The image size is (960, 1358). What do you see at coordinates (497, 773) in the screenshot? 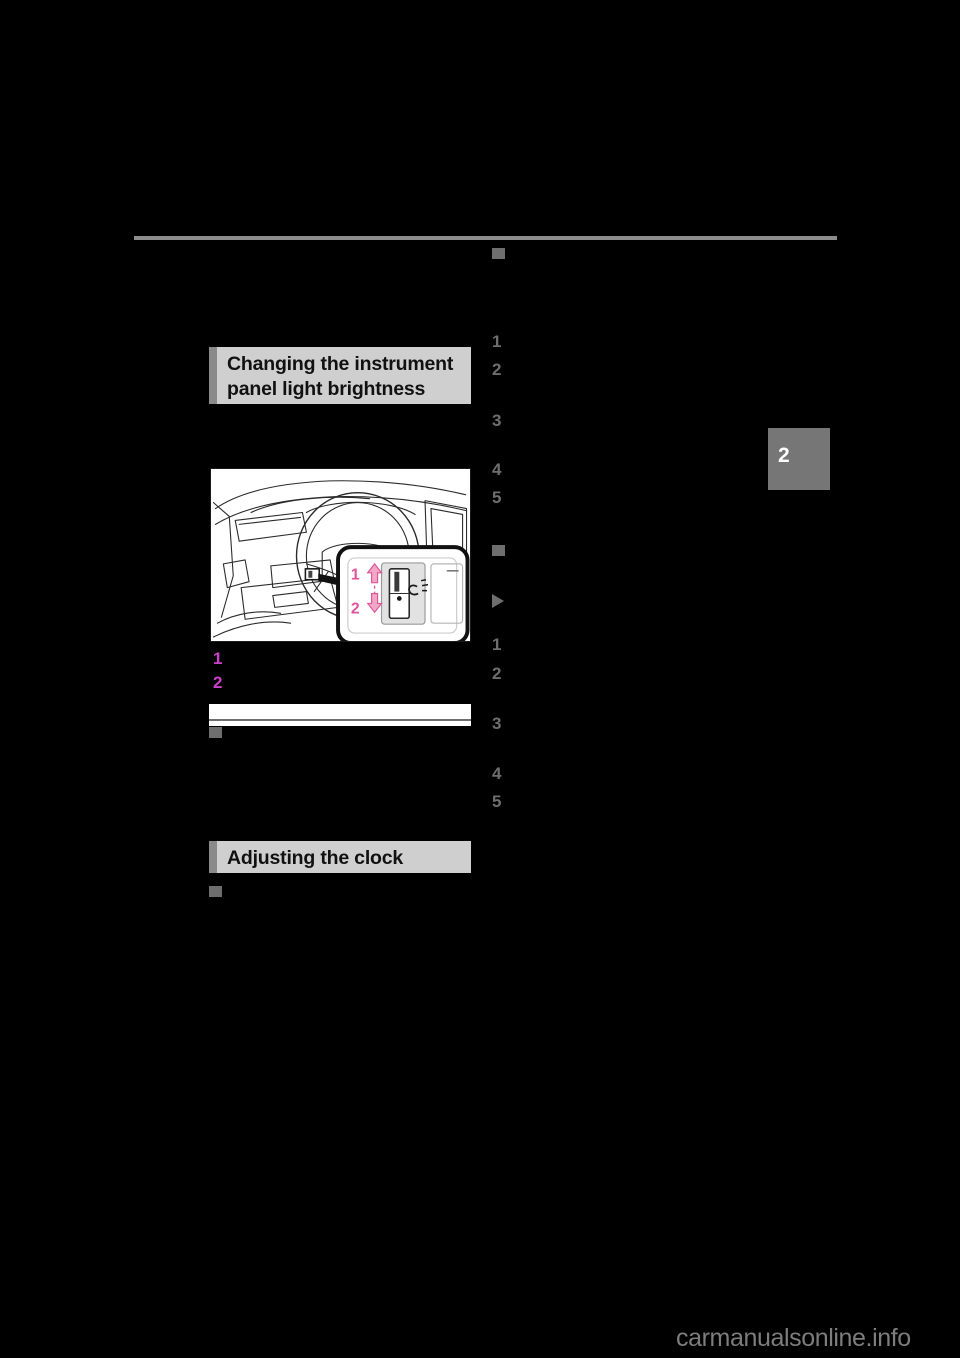
I see `right-b2-step-marker-4: 4` at bounding box center [497, 773].